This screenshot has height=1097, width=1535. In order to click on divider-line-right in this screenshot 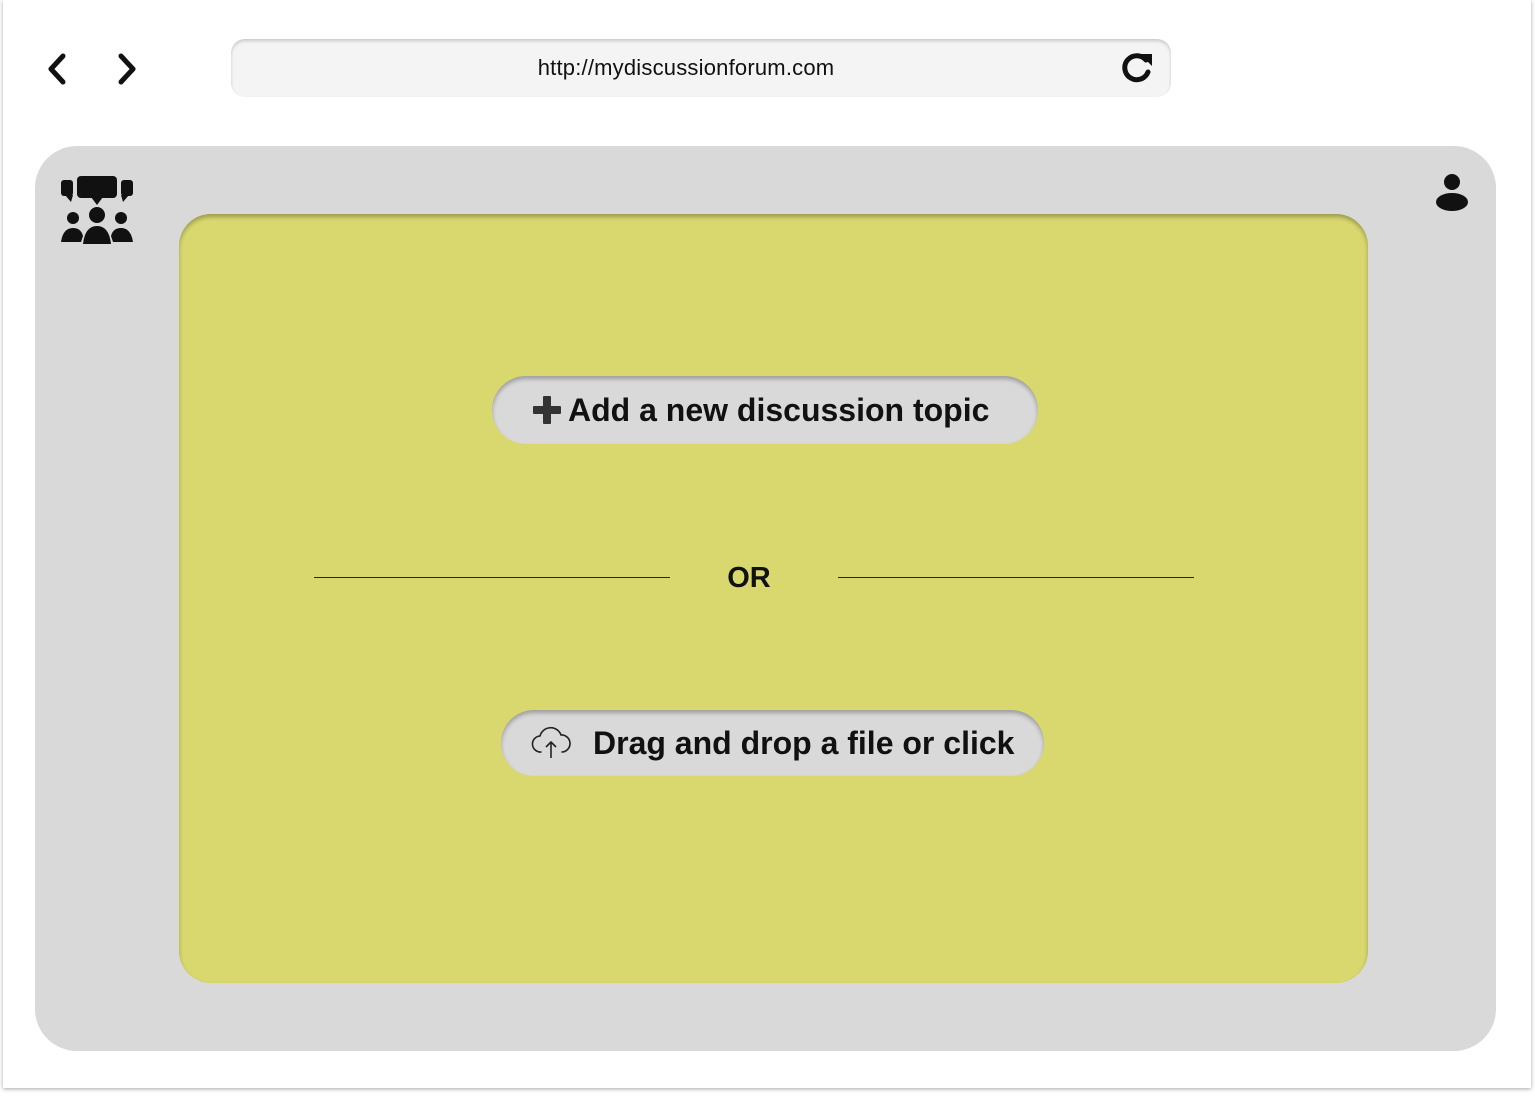, I will do `click(1016, 577)`.